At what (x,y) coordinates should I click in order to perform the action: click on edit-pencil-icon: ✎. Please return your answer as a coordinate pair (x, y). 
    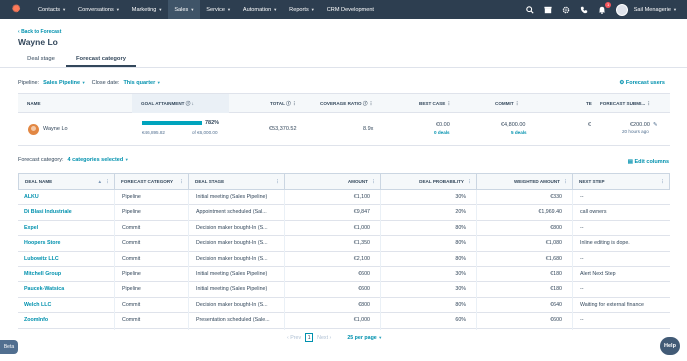
    Looking at the image, I should click on (655, 125).